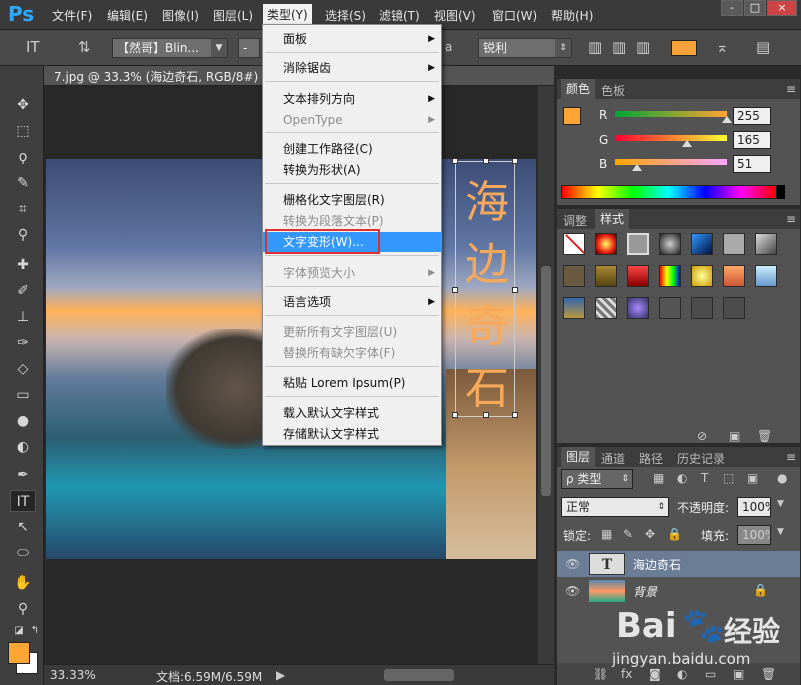  I want to click on blue-slider, so click(671, 165).